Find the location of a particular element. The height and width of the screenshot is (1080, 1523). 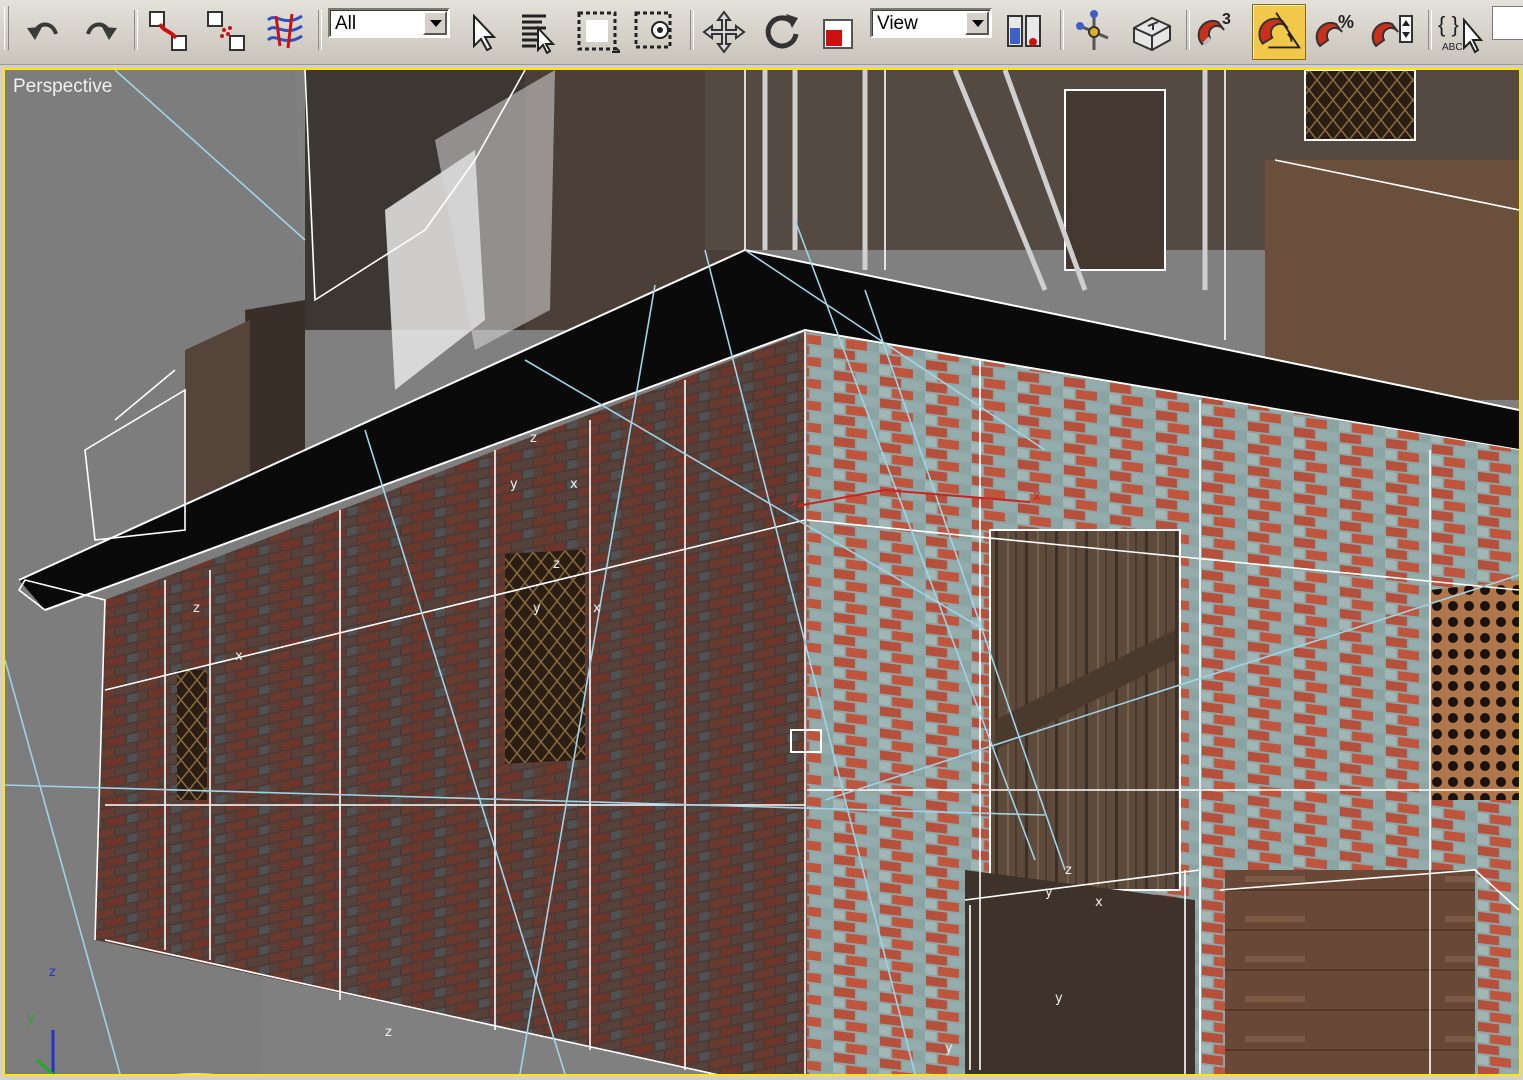

select-object-button is located at coordinates (482, 32).